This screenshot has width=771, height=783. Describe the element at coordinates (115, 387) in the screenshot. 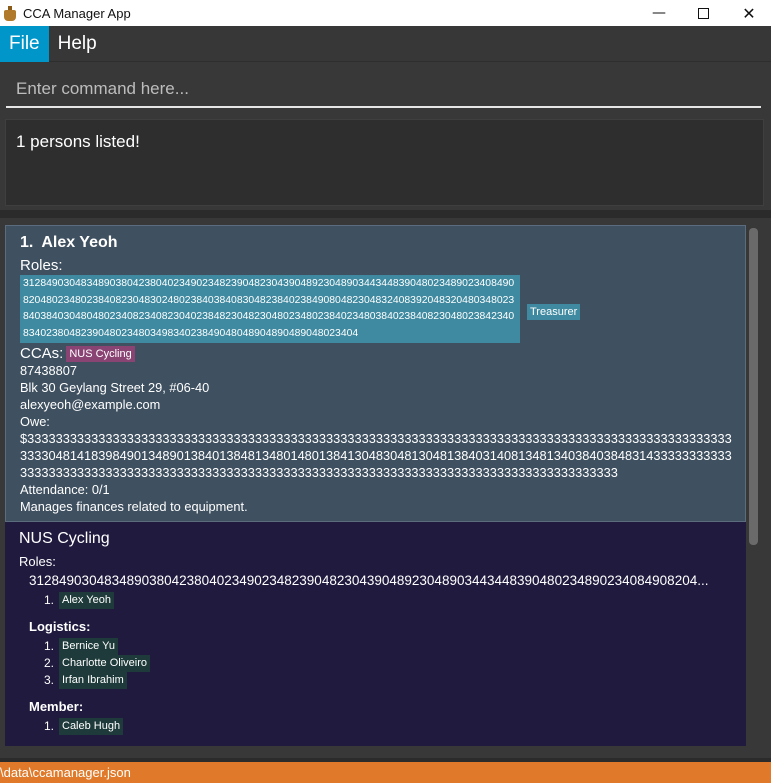

I see `person-address: Blk 30 Geylang Street 29, #06-40` at that location.